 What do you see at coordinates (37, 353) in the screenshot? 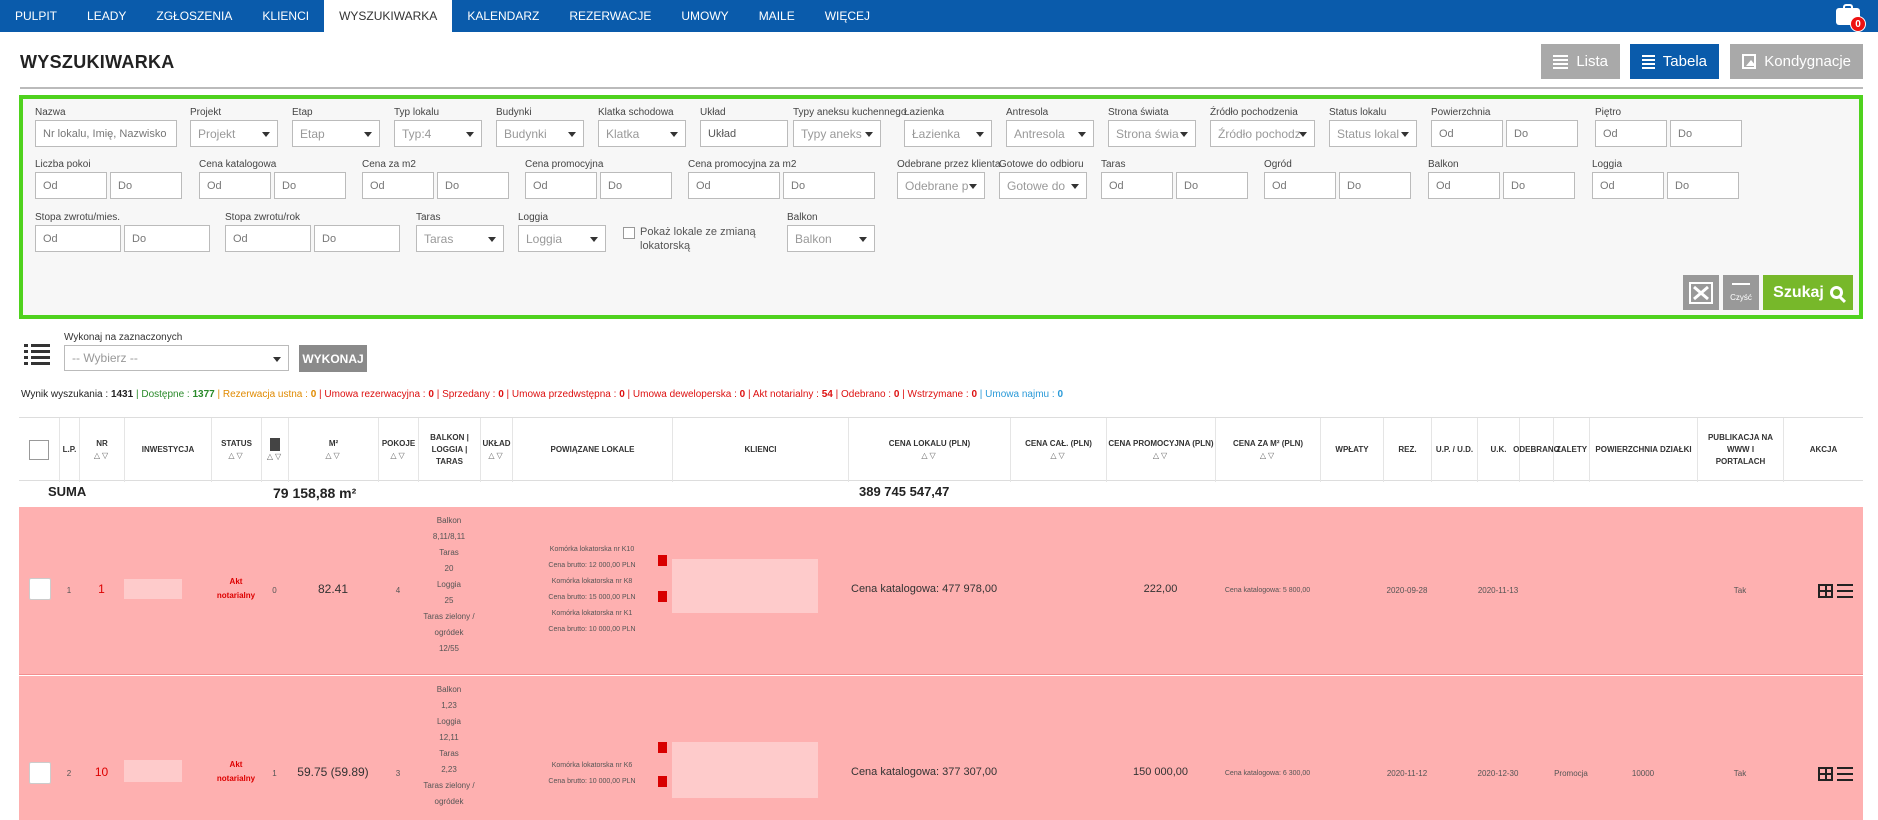
I see `list-menu-icon` at bounding box center [37, 353].